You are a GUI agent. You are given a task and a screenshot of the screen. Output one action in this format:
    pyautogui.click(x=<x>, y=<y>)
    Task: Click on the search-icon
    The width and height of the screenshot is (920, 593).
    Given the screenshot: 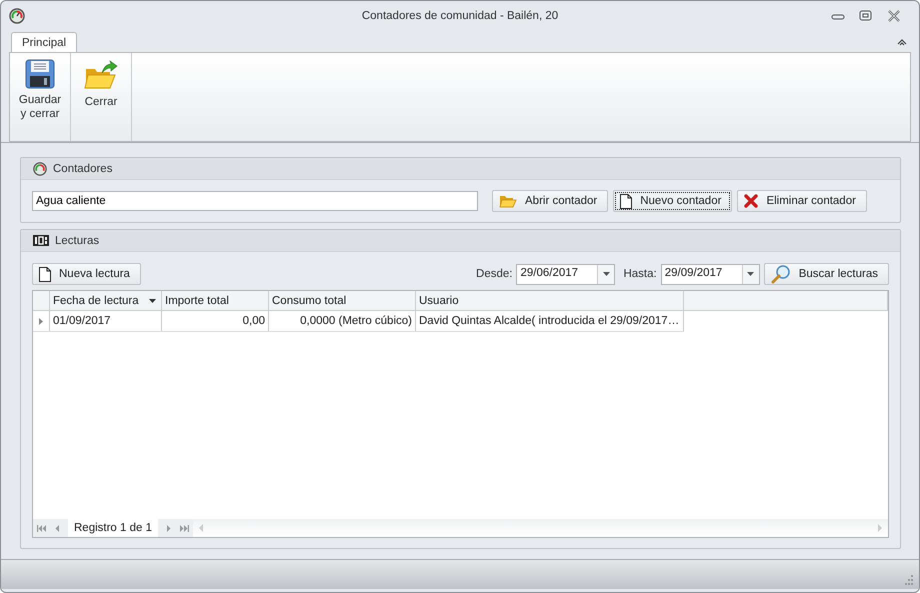 What is the action you would take?
    pyautogui.click(x=780, y=274)
    